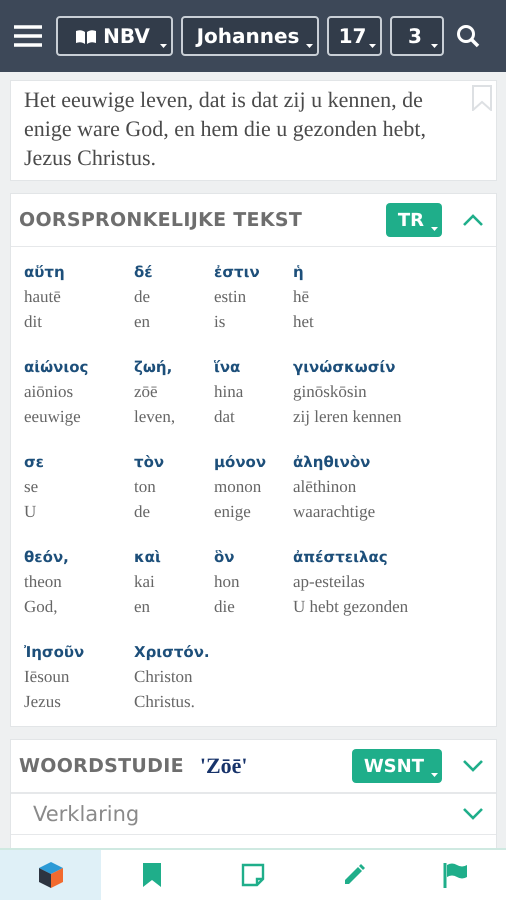  What do you see at coordinates (347, 417) in the screenshot?
I see `word-translation: zij leren kennen` at bounding box center [347, 417].